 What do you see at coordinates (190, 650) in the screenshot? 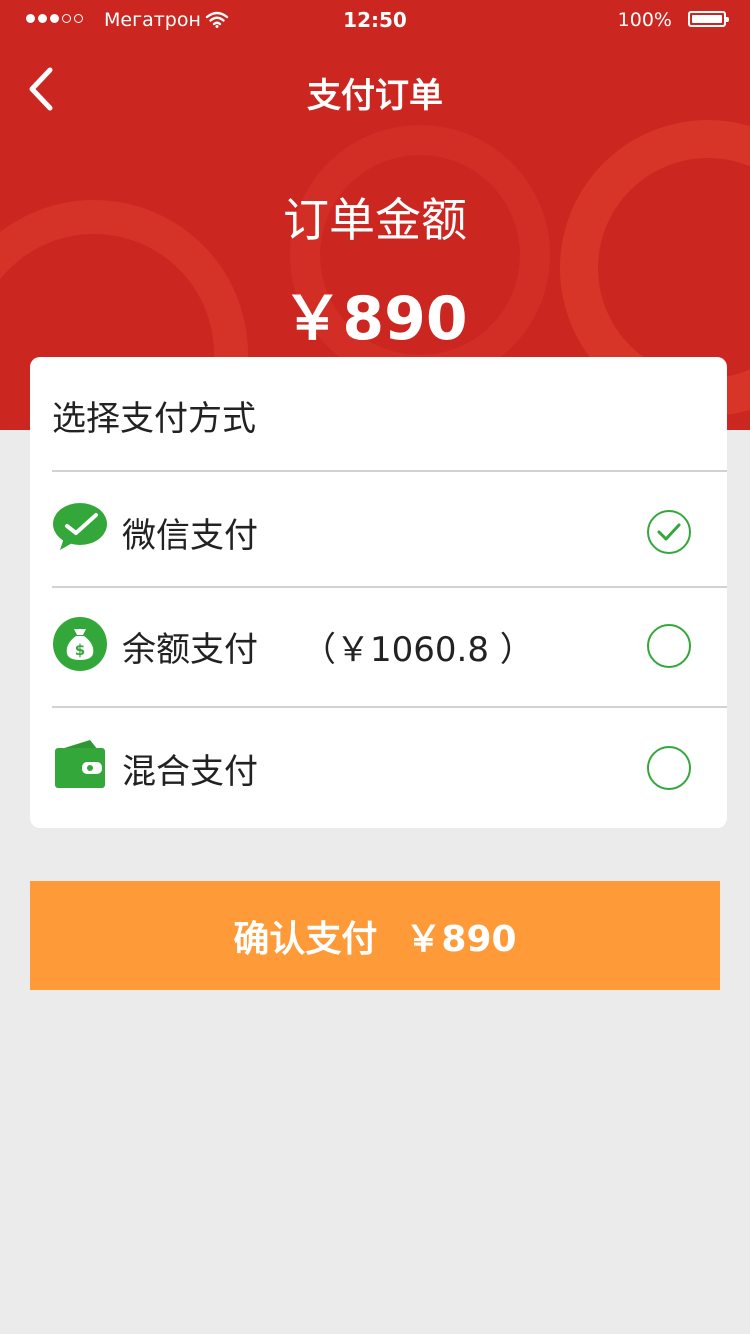
I see `payment-option-label: 余额支付` at bounding box center [190, 650].